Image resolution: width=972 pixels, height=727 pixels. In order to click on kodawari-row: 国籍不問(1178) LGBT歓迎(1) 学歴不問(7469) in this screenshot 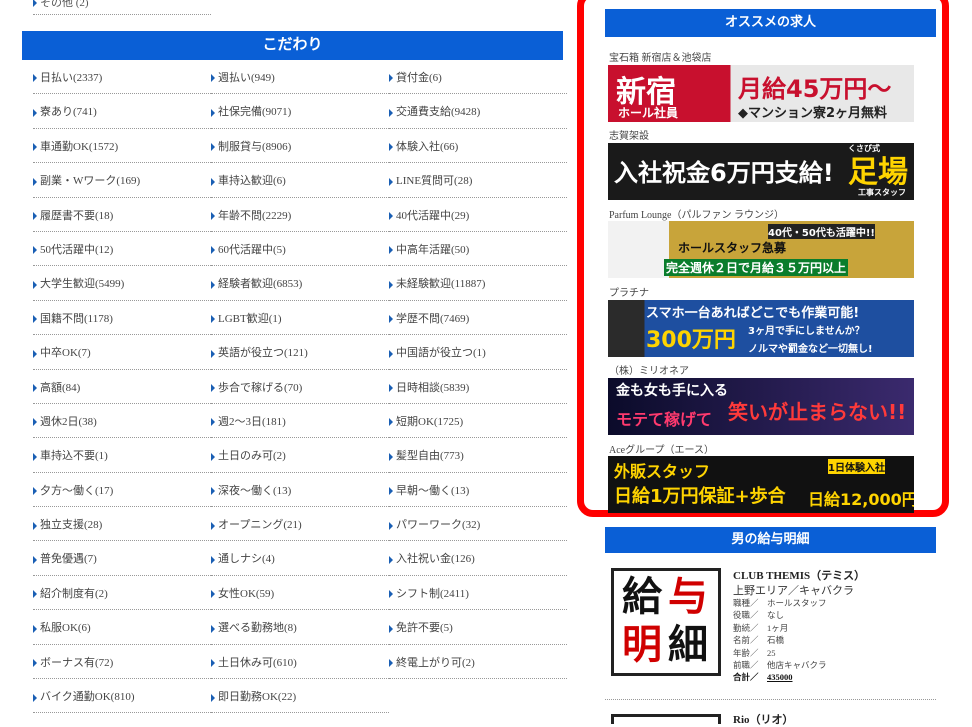, I will do `click(300, 318)`.